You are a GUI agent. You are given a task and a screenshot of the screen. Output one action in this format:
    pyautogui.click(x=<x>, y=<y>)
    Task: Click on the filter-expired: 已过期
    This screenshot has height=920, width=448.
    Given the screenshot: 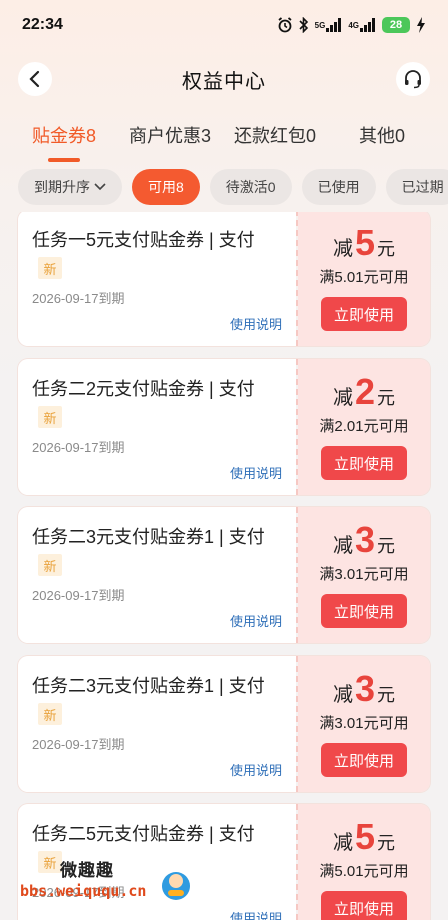 What is the action you would take?
    pyautogui.click(x=416, y=187)
    